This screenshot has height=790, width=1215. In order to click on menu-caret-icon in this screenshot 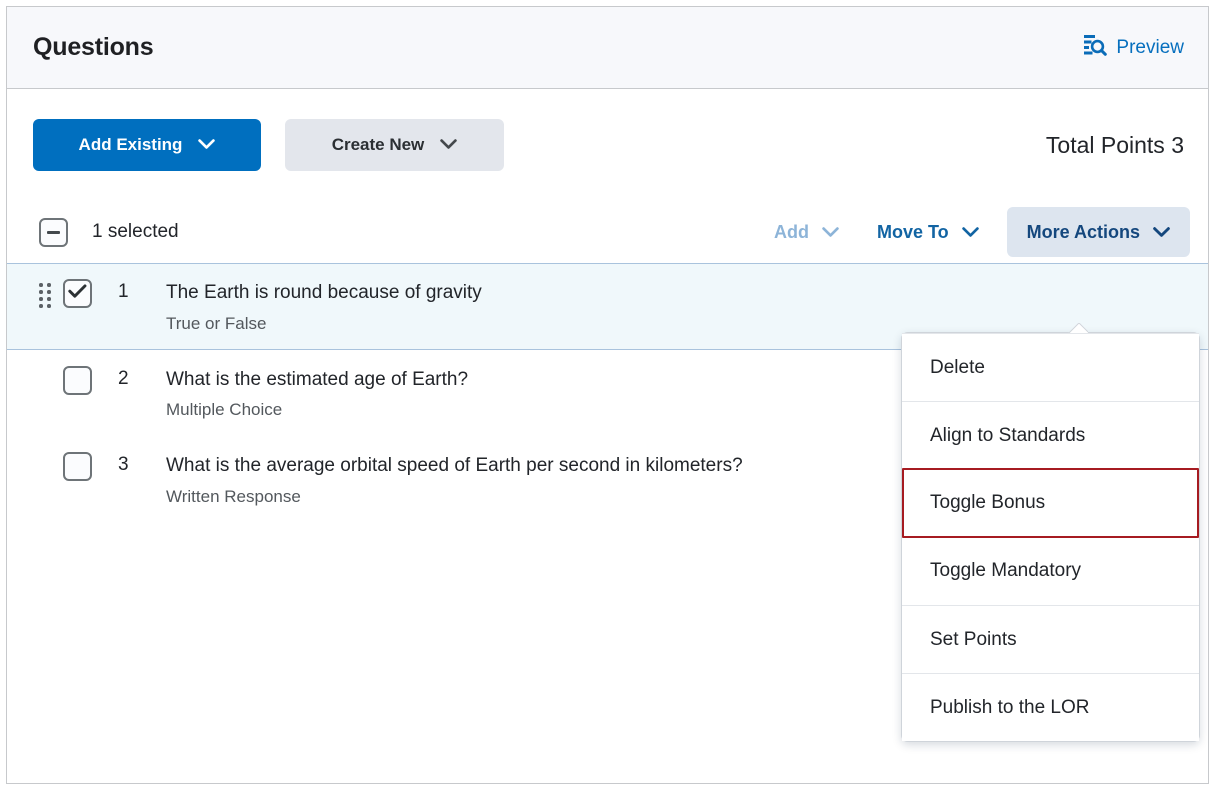, I will do `click(1078, 328)`.